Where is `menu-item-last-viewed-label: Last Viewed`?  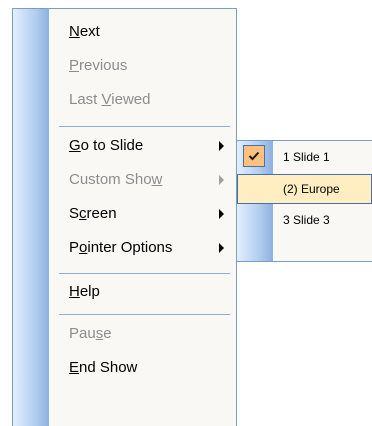
menu-item-last-viewed-label: Last Viewed is located at coordinates (110, 99).